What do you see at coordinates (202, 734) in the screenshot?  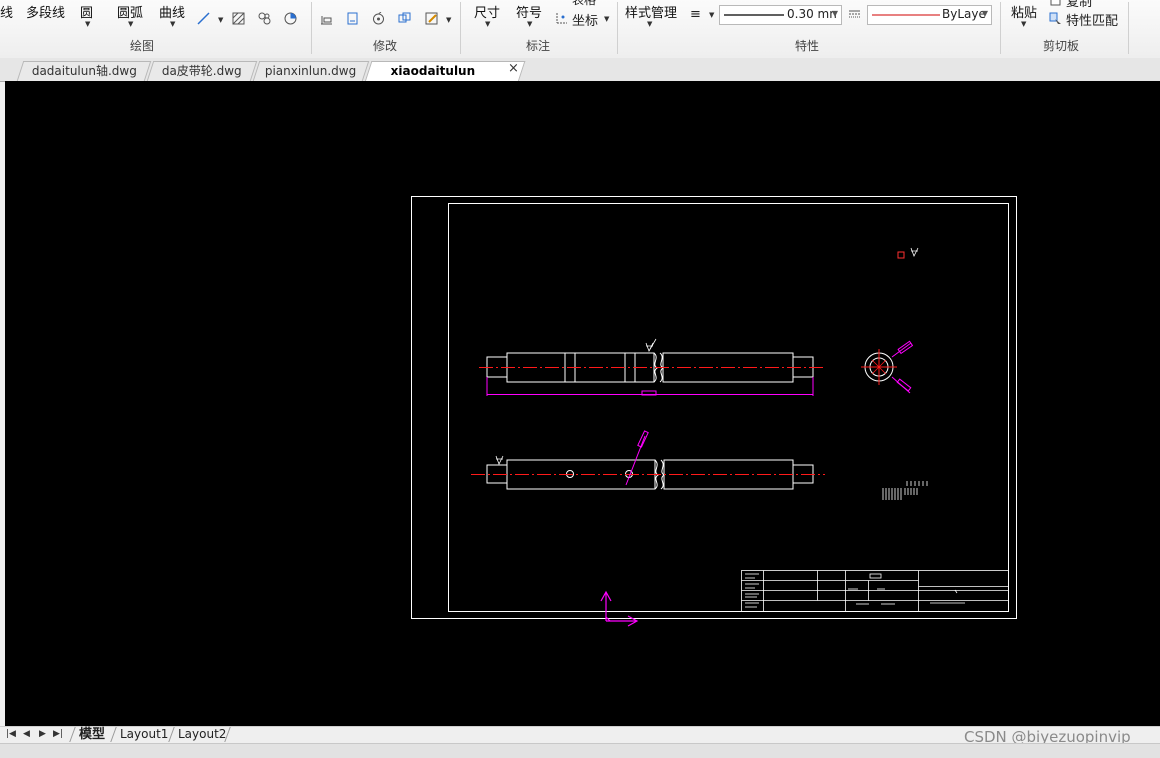 I see `tab-layout2: Layout2` at bounding box center [202, 734].